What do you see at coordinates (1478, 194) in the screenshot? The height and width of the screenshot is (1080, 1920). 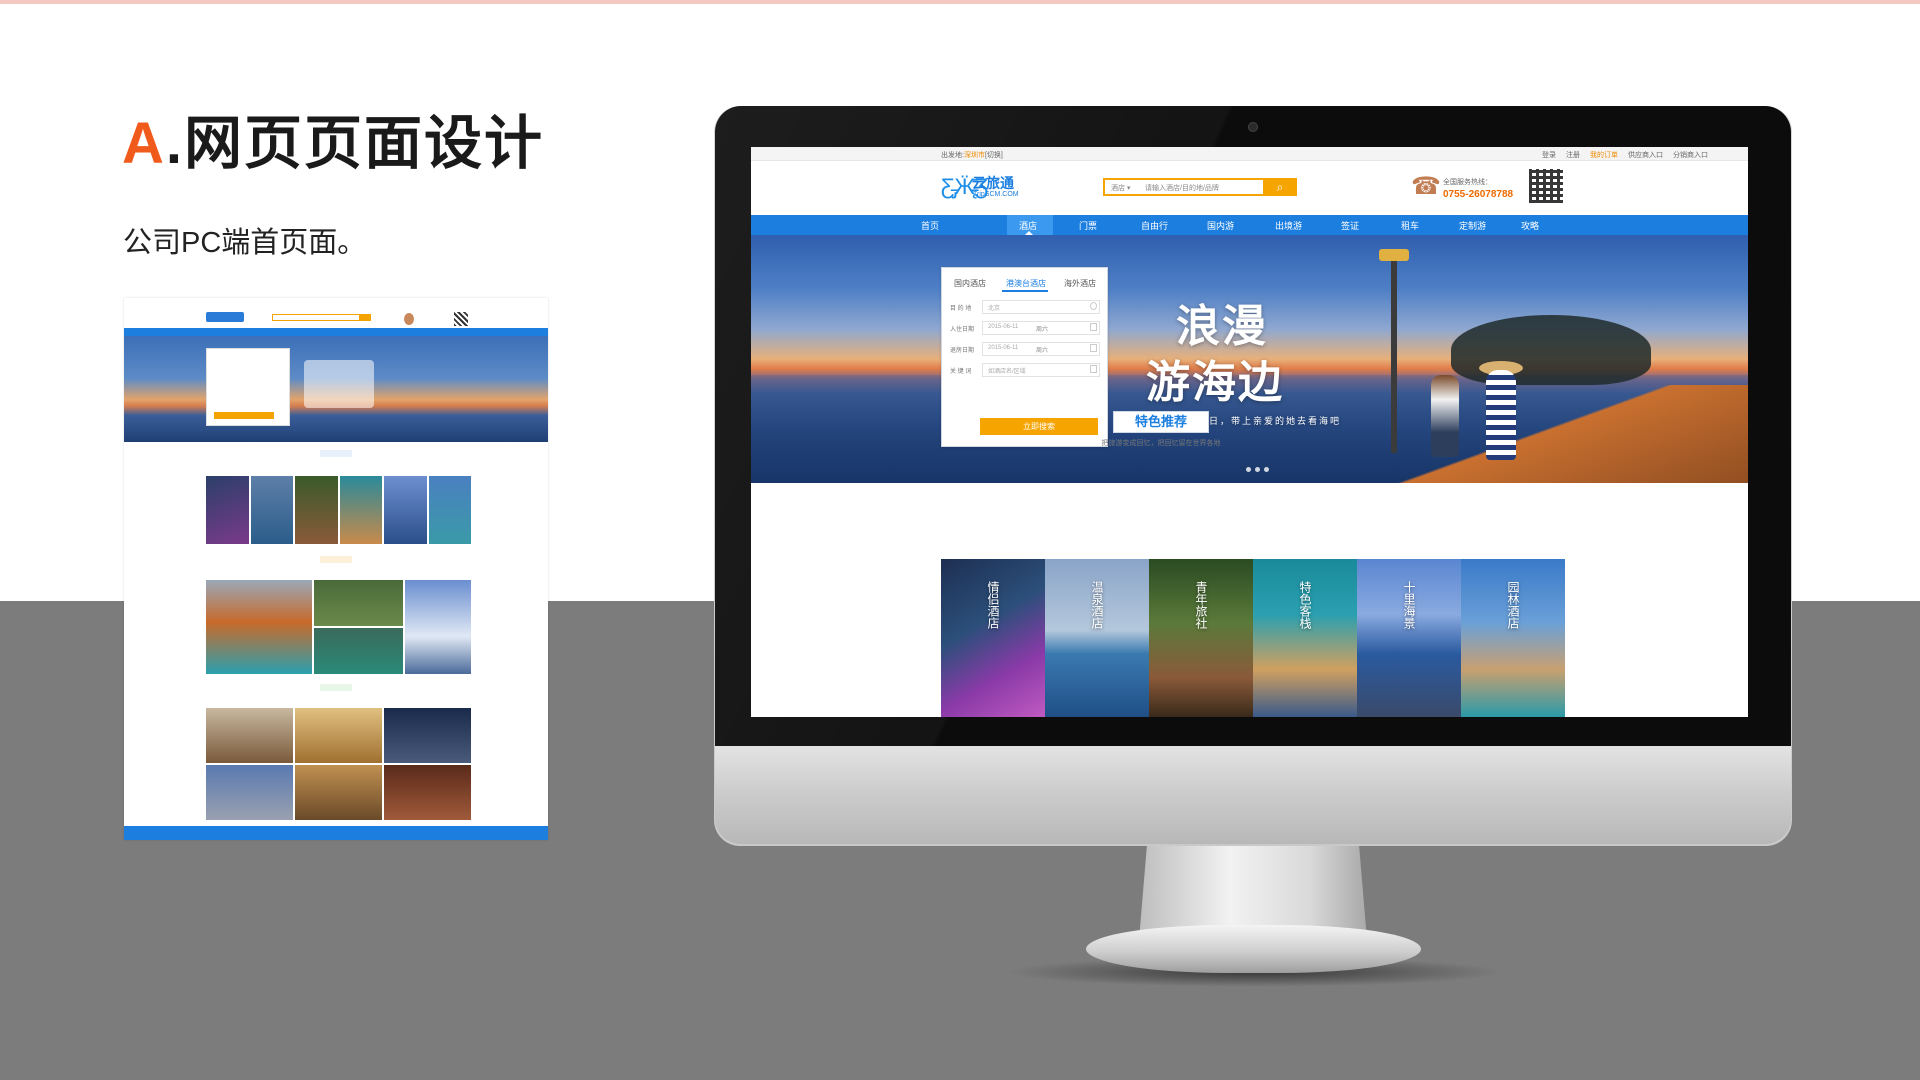 I see `service-phone: 0755-26078788` at bounding box center [1478, 194].